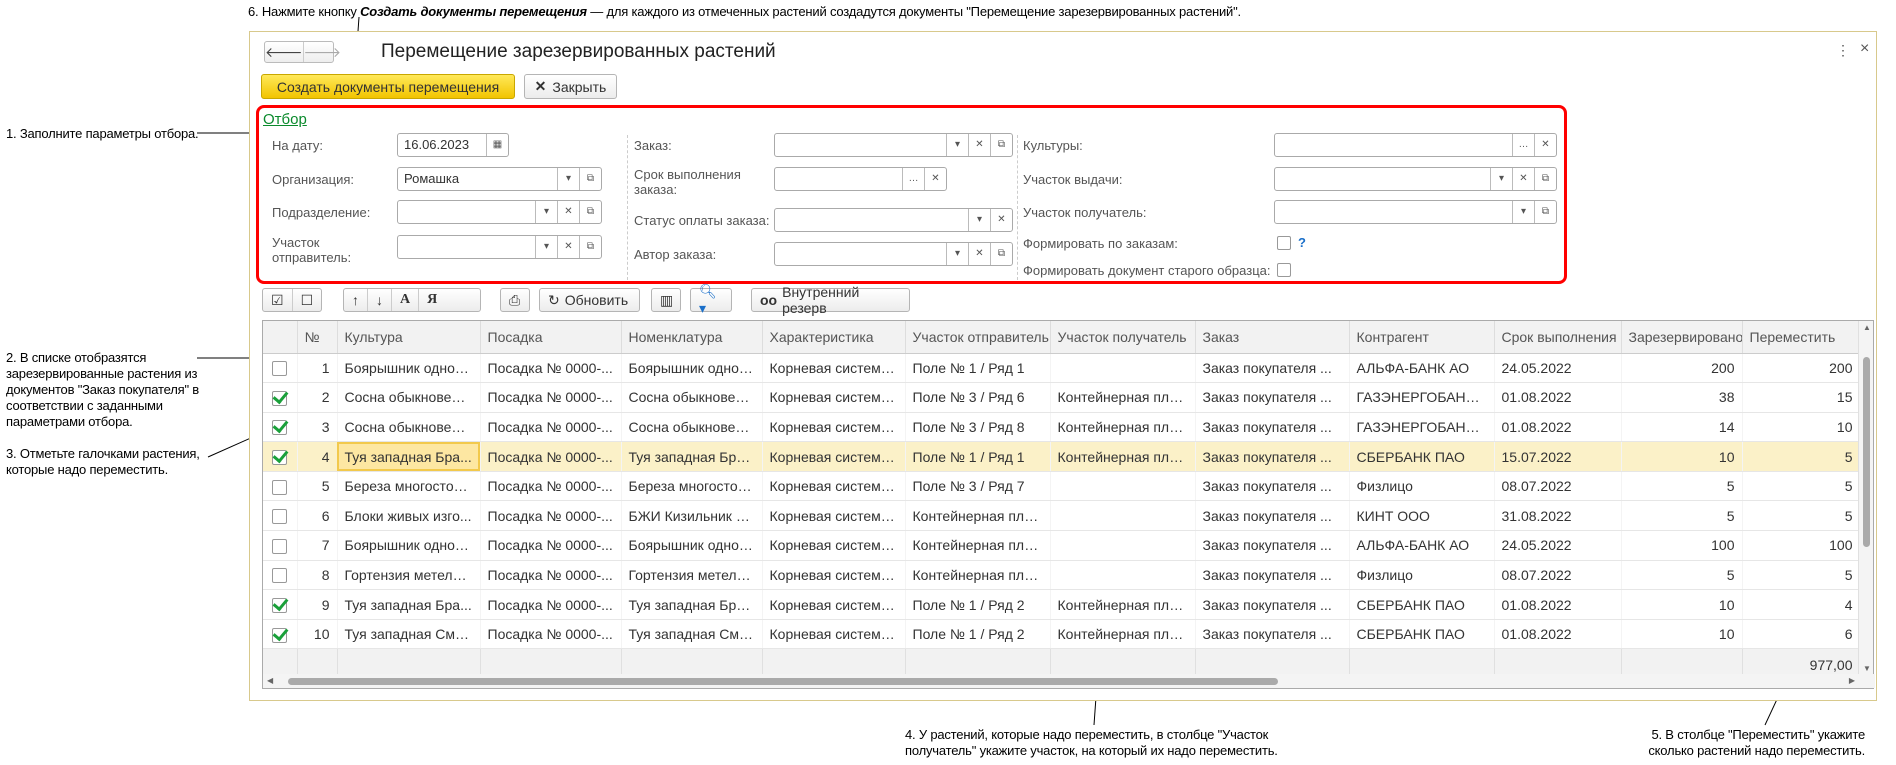  What do you see at coordinates (551, 337) in the screenshot?
I see `column-header-planting: Посадка` at bounding box center [551, 337].